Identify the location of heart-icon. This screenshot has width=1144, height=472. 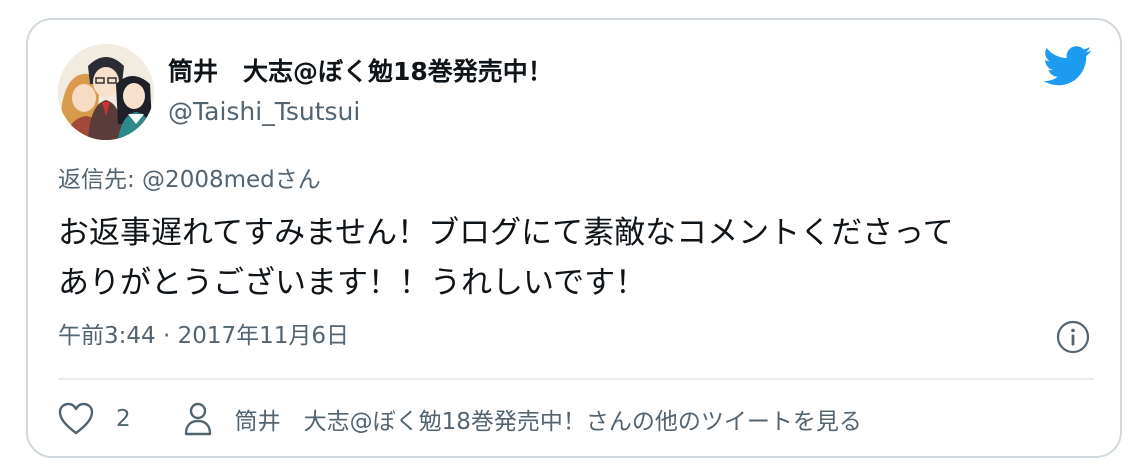
(76, 419).